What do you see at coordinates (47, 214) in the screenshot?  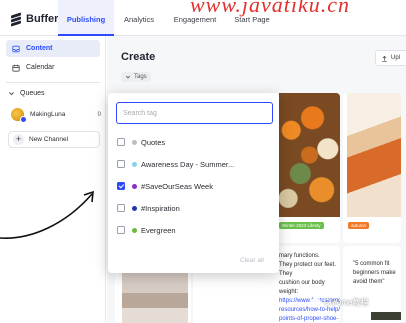 I see `annotation-arrow` at bounding box center [47, 214].